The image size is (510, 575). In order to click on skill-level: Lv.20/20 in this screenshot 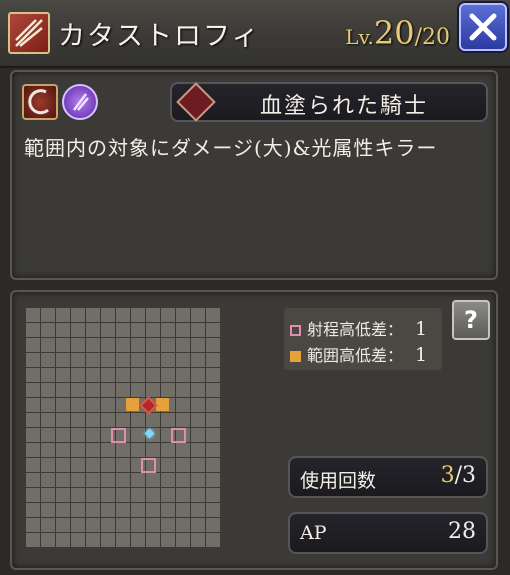, I will do `click(397, 33)`.